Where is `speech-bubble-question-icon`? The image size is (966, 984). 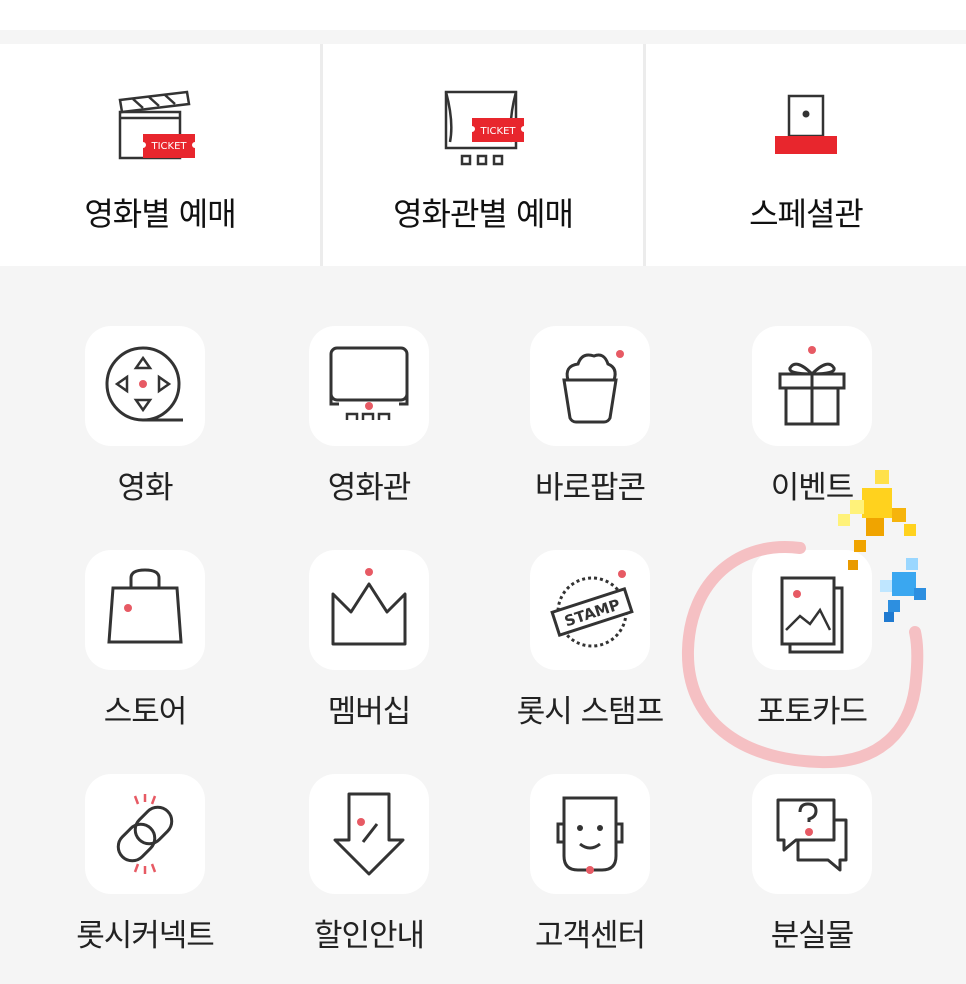 speech-bubble-question-icon is located at coordinates (812, 835).